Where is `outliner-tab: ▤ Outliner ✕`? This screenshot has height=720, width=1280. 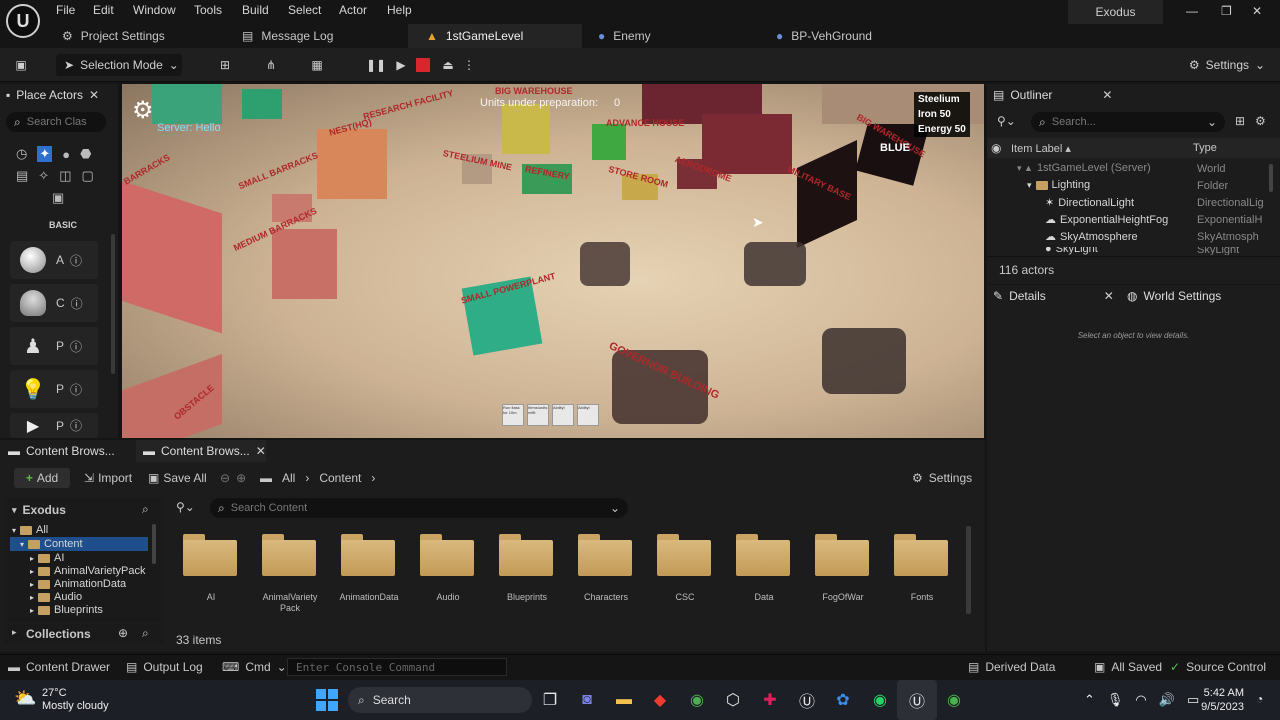
outliner-tab: ▤ Outliner ✕ is located at coordinates (1052, 95).